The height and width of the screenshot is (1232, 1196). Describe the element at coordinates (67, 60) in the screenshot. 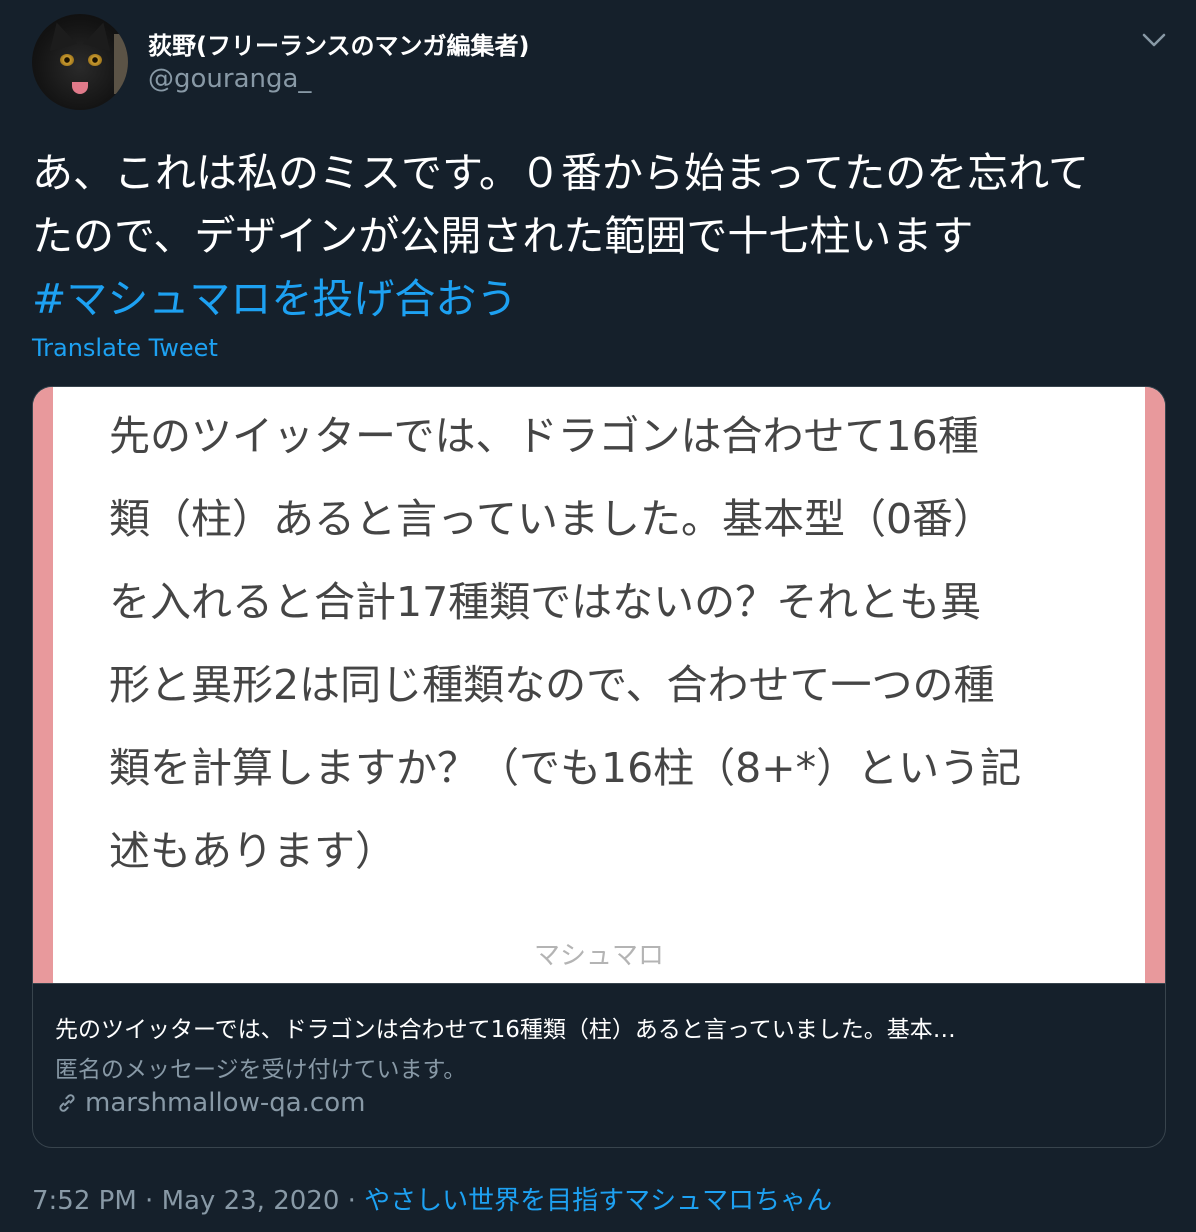

I see `avatar-eye-left` at that location.